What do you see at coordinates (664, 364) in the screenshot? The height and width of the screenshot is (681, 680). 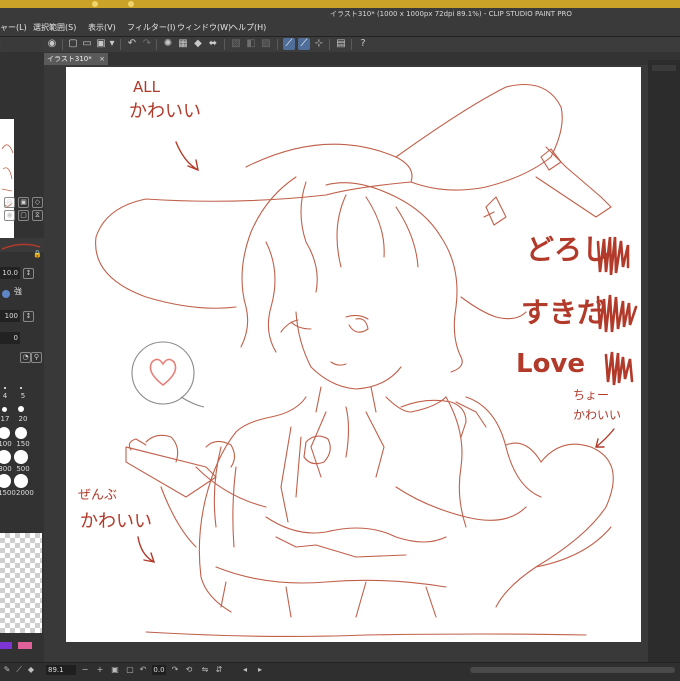 I see `right-panel-edge` at bounding box center [664, 364].